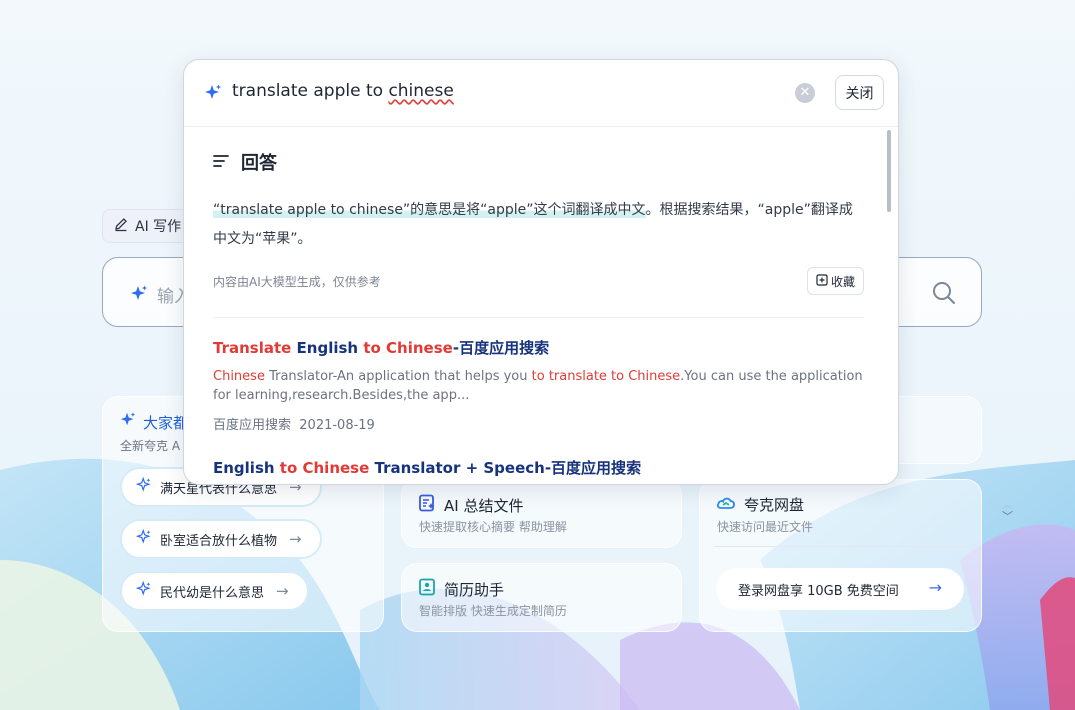  What do you see at coordinates (337, 425) in the screenshot?
I see `result-date: 2021-08-19` at bounding box center [337, 425].